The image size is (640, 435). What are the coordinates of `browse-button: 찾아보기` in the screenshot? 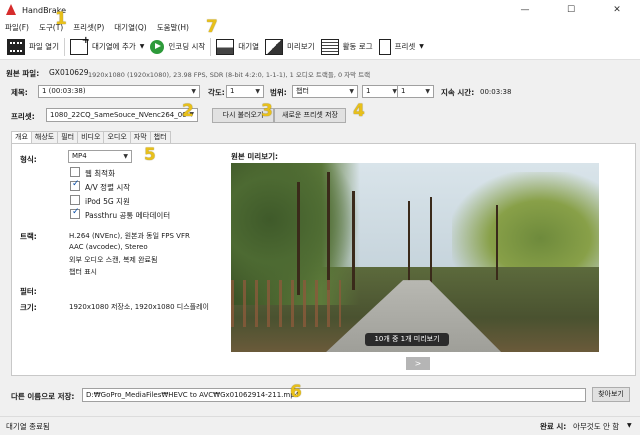 It's located at (611, 394).